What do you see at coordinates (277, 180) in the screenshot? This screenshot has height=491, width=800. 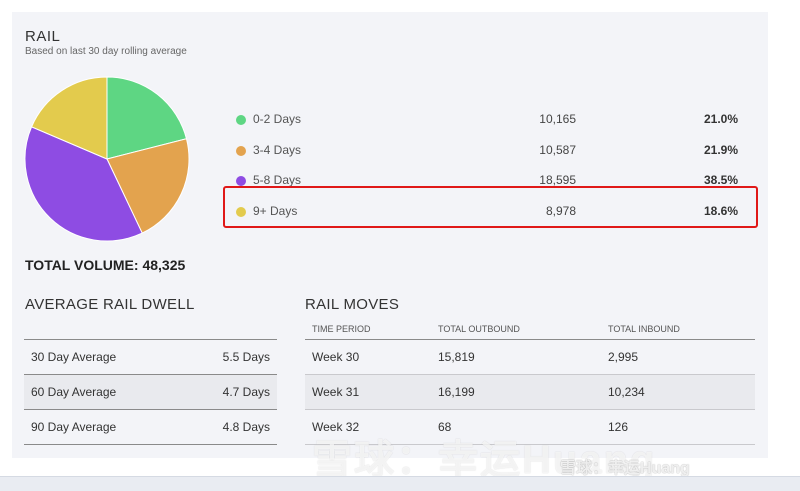 I see `legend-label: 5-8 Days` at bounding box center [277, 180].